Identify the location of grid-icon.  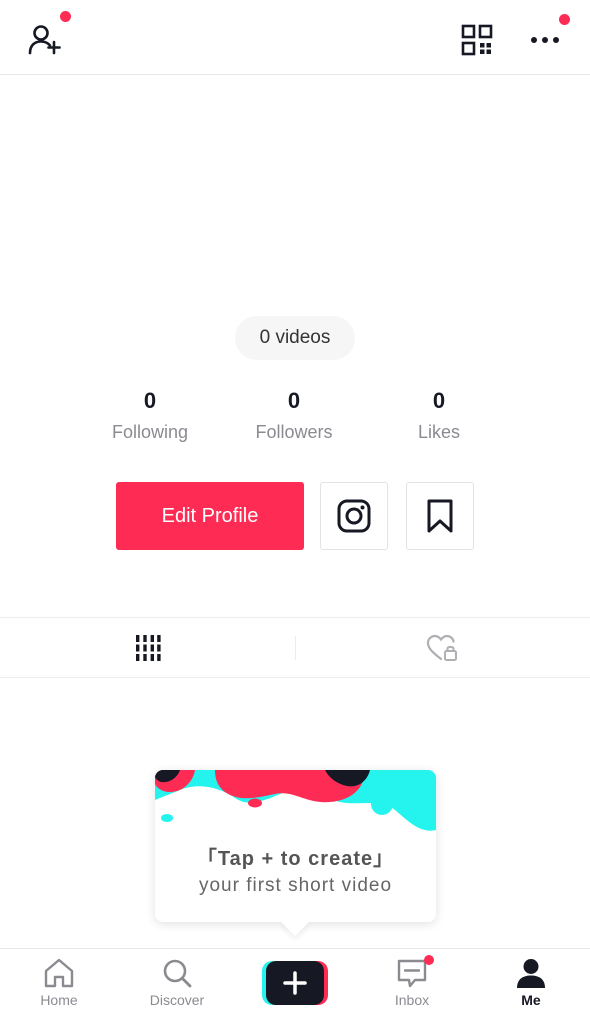
(148, 648).